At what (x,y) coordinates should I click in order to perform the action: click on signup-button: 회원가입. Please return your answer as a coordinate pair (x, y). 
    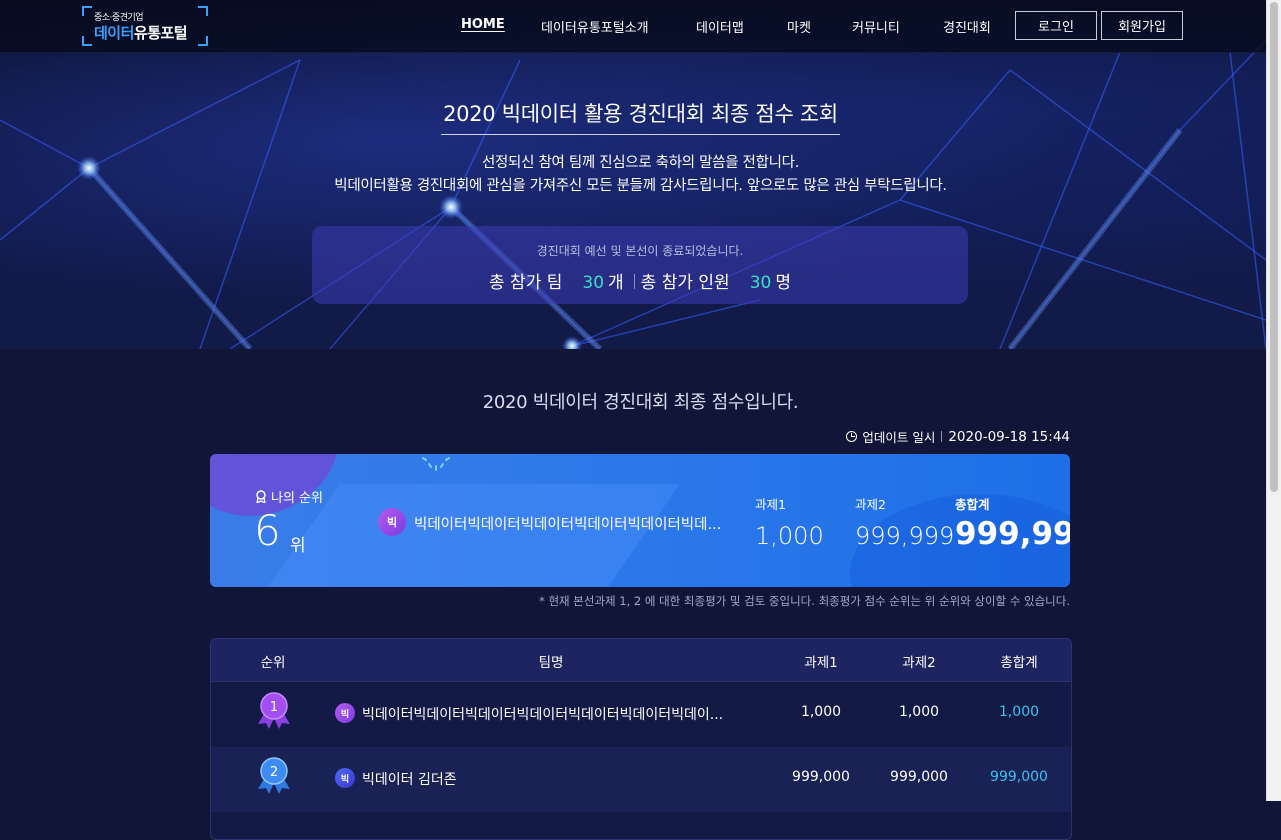
    Looking at the image, I should click on (1142, 25).